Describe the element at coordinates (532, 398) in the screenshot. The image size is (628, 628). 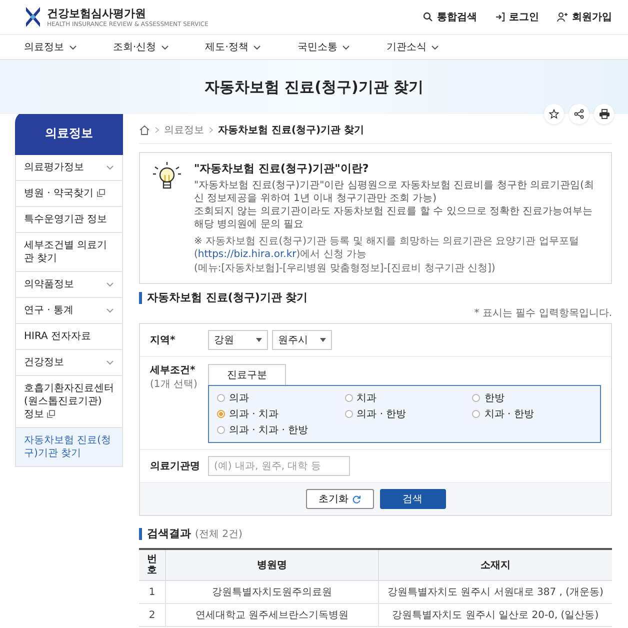
I see `radio-option: 한방` at that location.